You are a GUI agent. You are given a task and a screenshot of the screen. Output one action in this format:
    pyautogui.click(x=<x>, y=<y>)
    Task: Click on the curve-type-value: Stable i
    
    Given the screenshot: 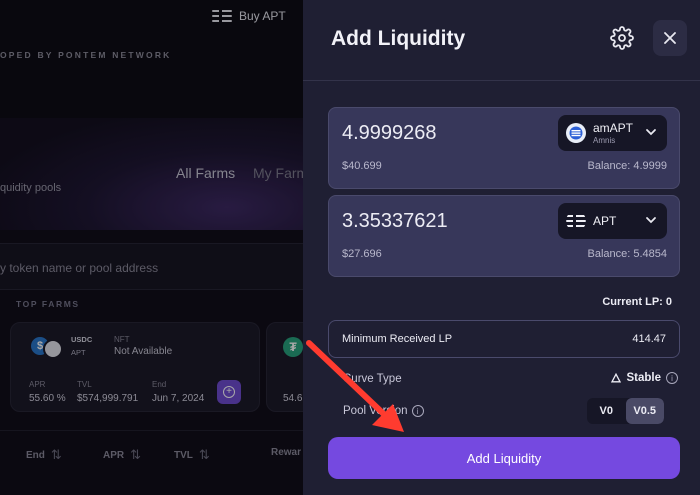 What is the action you would take?
    pyautogui.click(x=644, y=378)
    